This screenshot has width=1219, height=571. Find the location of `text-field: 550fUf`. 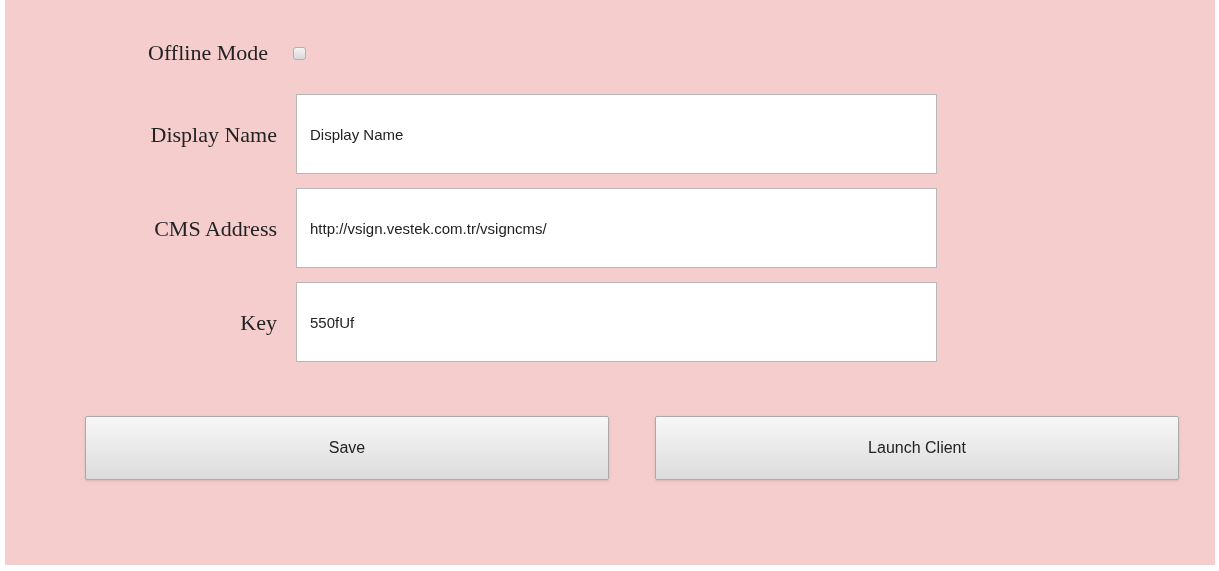

text-field: 550fUf is located at coordinates (616, 322).